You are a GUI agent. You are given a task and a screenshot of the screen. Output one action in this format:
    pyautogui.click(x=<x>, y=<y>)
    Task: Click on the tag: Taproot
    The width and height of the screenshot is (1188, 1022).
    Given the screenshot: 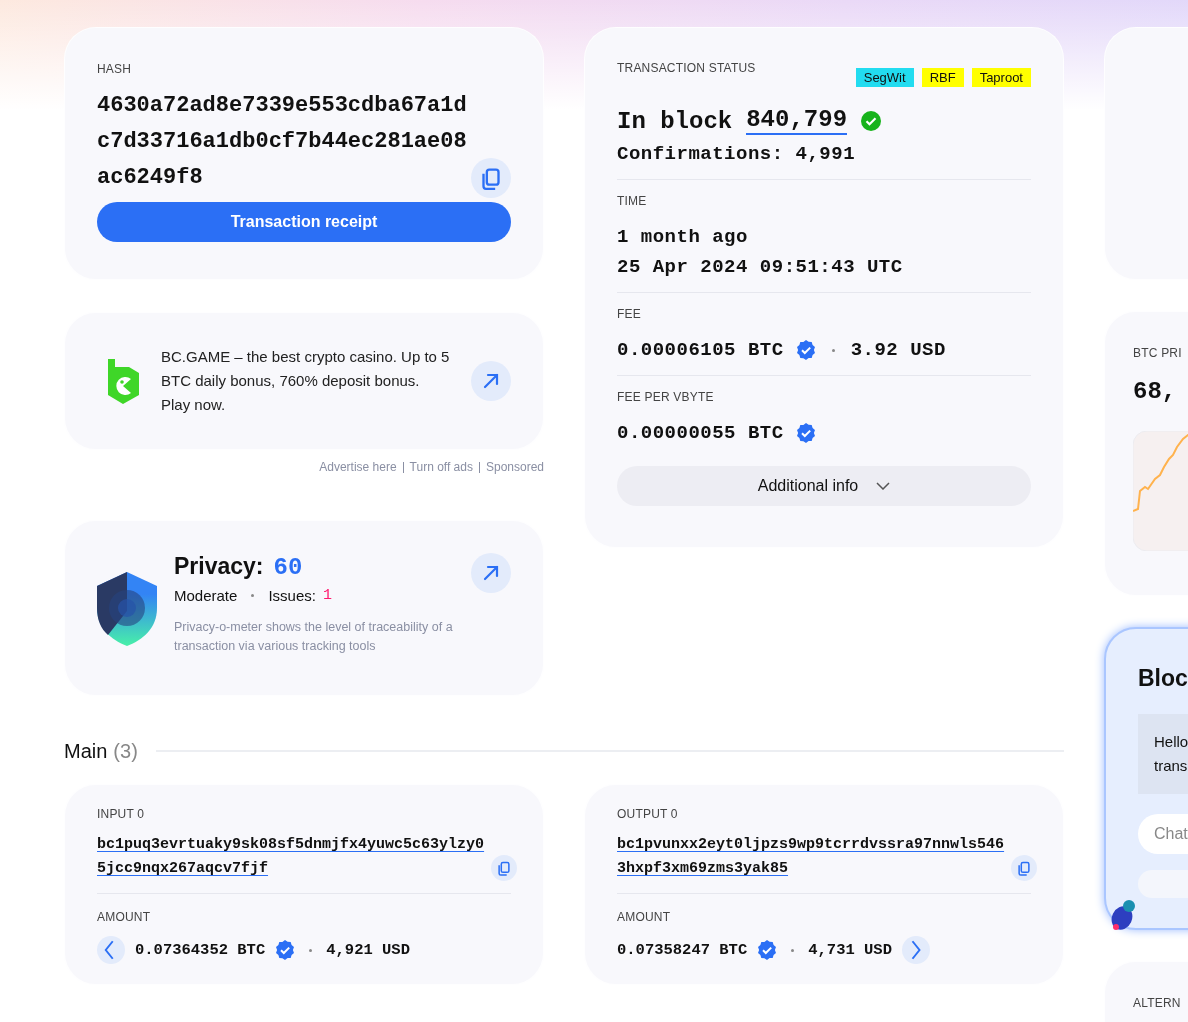 What is the action you would take?
    pyautogui.click(x=1001, y=77)
    